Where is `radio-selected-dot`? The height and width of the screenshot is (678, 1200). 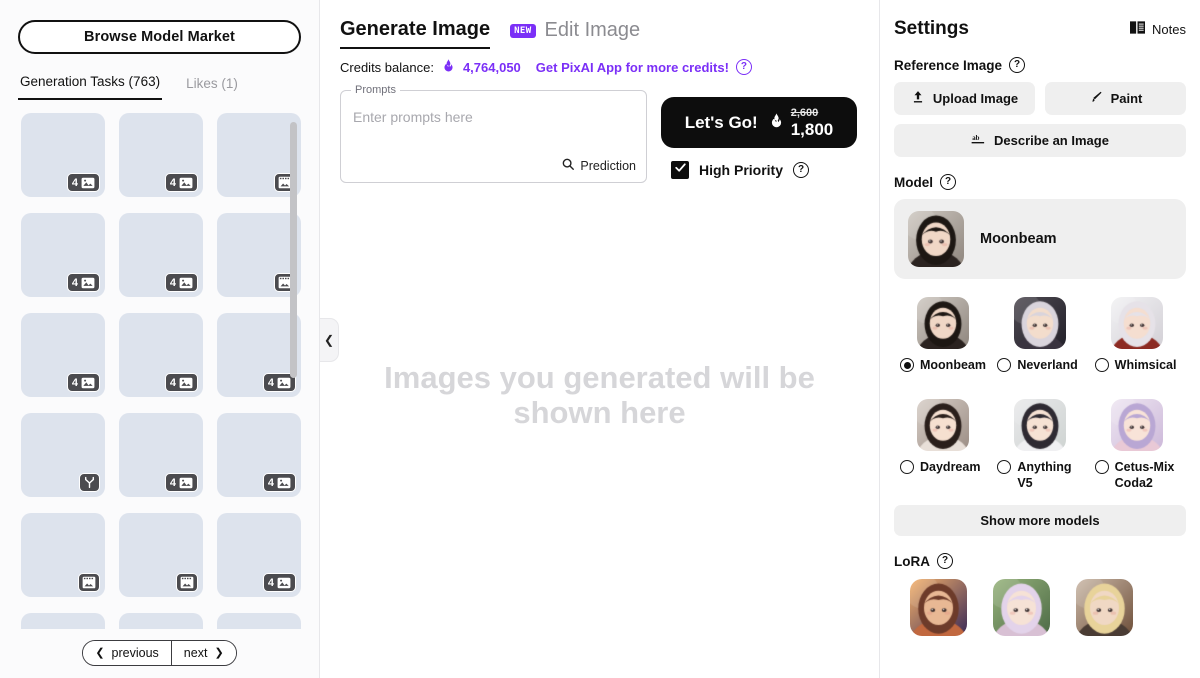 radio-selected-dot is located at coordinates (907, 365).